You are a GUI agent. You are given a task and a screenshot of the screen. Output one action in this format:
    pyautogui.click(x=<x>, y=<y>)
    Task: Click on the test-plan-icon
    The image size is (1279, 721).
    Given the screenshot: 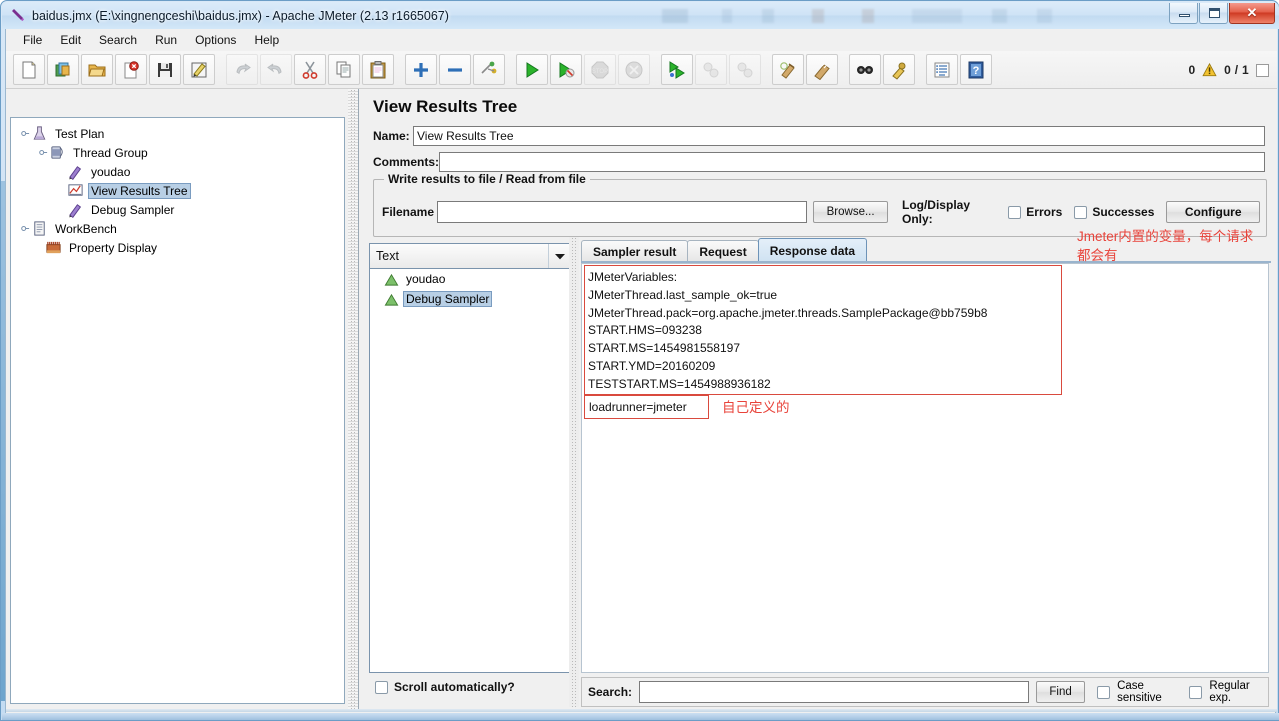 What is the action you would take?
    pyautogui.click(x=39, y=133)
    